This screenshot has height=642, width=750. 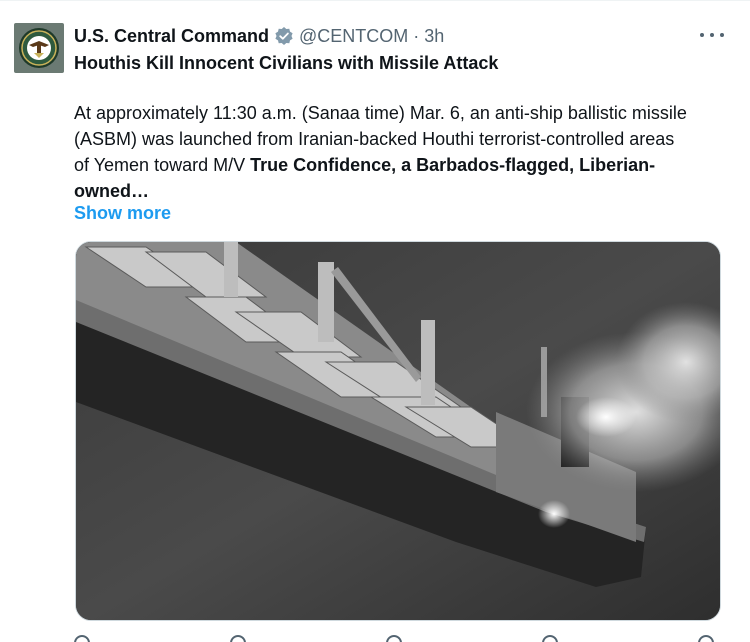 I want to click on share-icon, so click(x=706, y=638).